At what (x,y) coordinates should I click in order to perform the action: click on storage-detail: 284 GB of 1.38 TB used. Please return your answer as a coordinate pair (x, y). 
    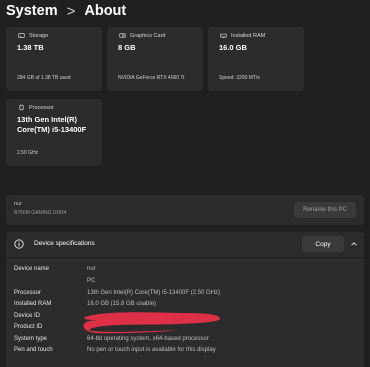
    Looking at the image, I should click on (44, 78).